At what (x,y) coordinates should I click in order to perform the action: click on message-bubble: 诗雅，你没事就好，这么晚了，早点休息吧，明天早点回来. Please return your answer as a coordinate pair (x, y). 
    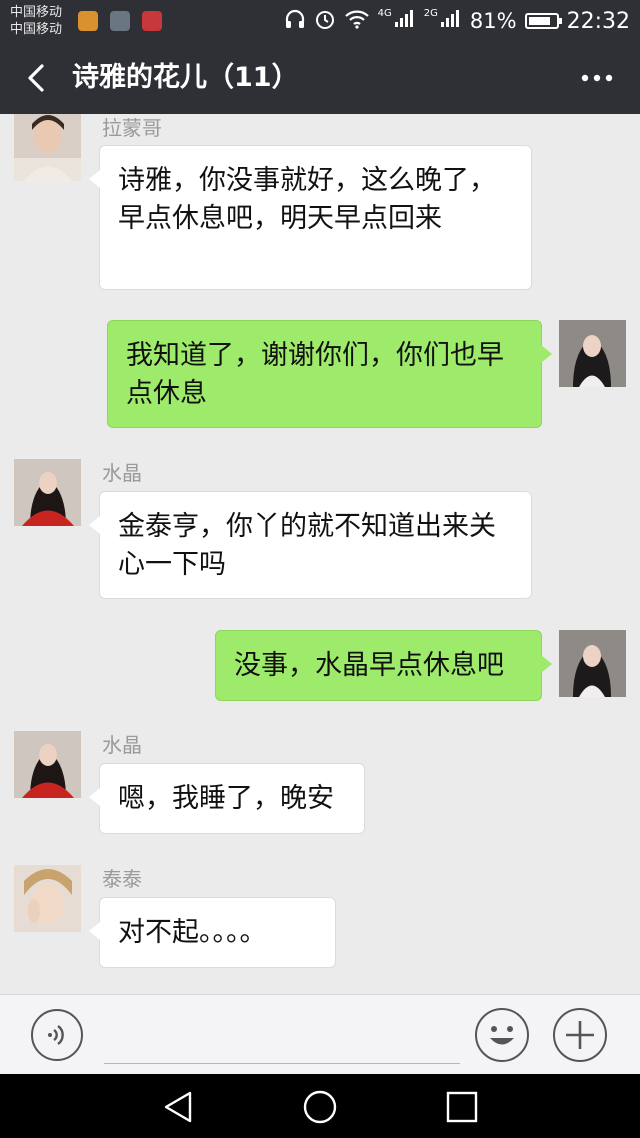
    Looking at the image, I should click on (310, 217).